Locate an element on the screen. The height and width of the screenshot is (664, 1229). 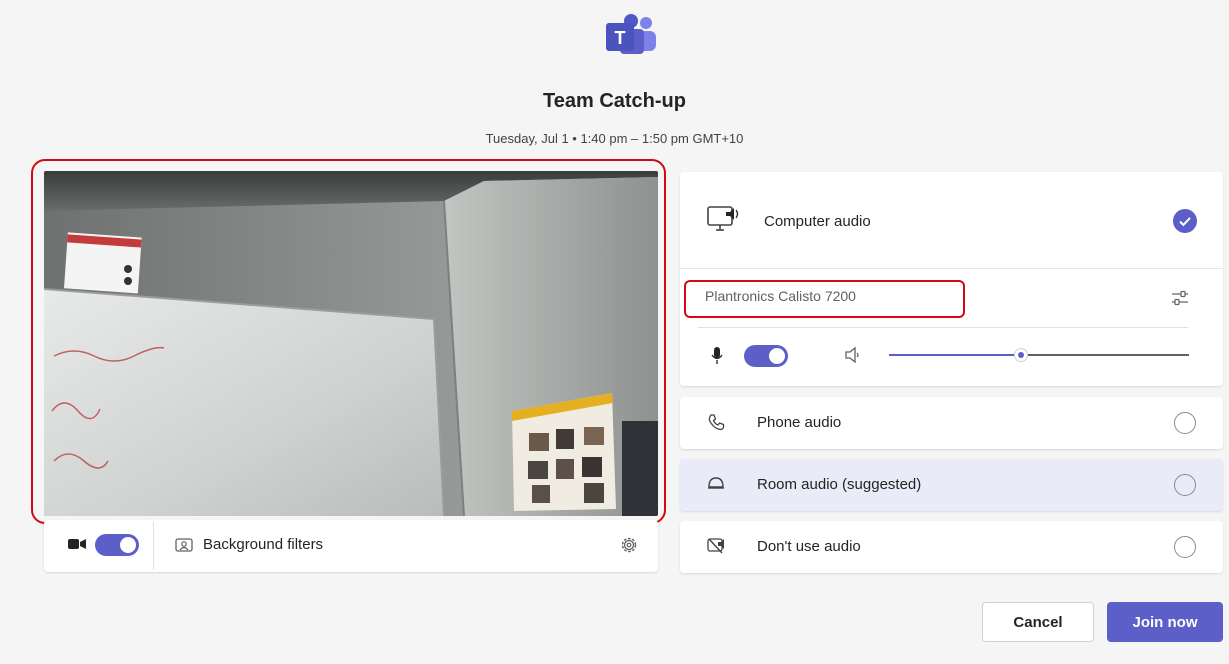
computer-audio-label: Computer audio is located at coordinates (817, 221).